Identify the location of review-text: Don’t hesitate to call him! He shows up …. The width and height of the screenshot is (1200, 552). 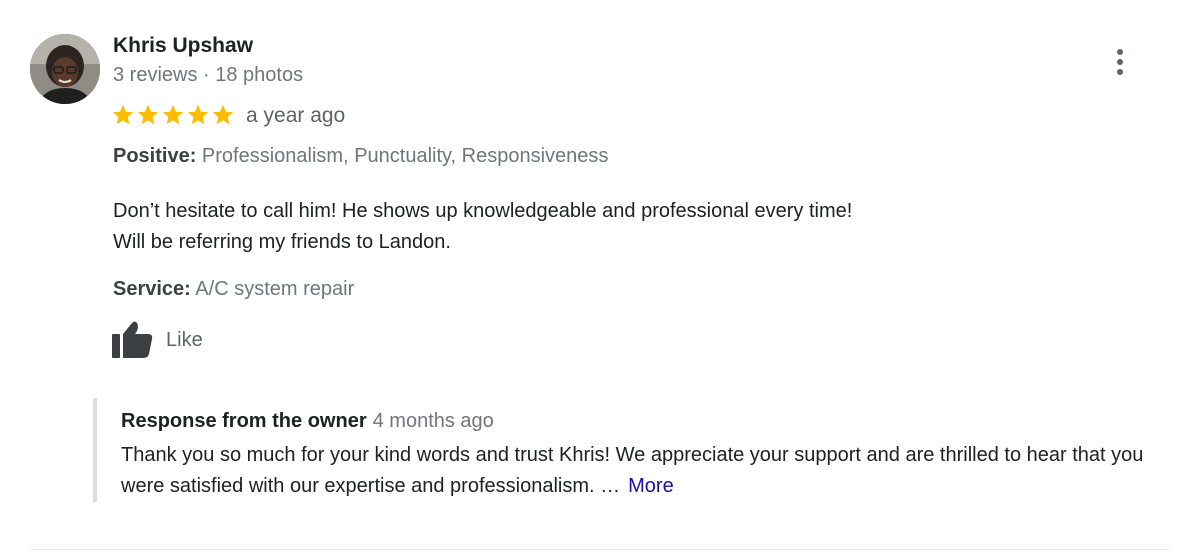
(482, 227).